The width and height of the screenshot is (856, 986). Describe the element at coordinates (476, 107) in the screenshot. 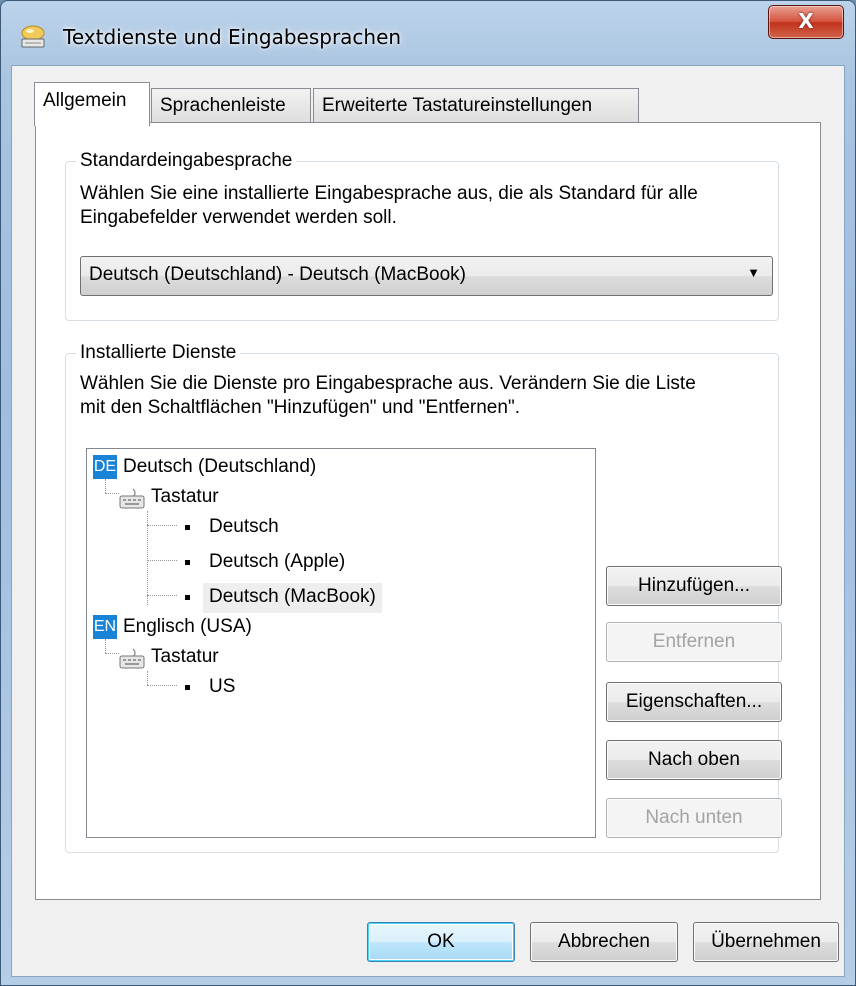

I see `tab-erweiterte-tastatureinstellungen: Erweiterte Tastatureinstellungen` at that location.